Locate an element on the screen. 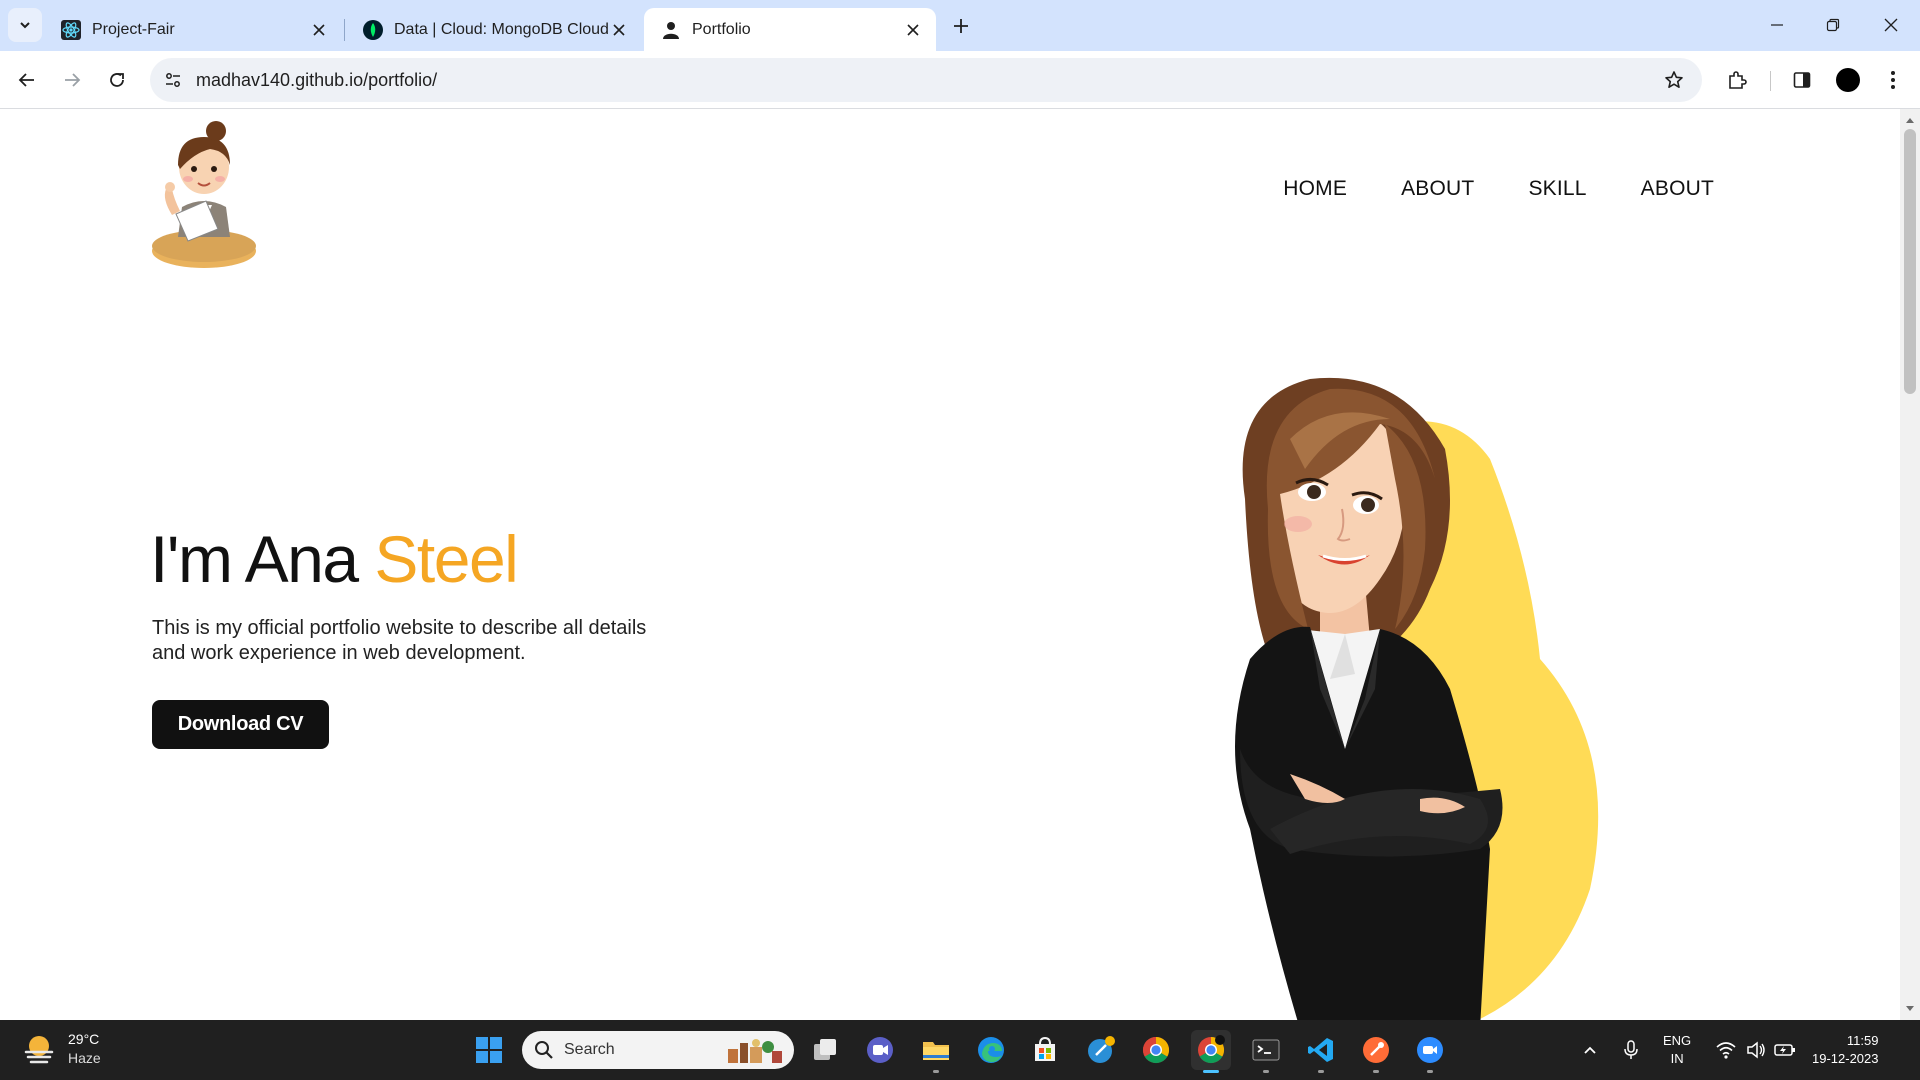 Image resolution: width=1920 pixels, height=1080 pixels. taskbar-app-chatgpt is located at coordinates (1101, 1050).